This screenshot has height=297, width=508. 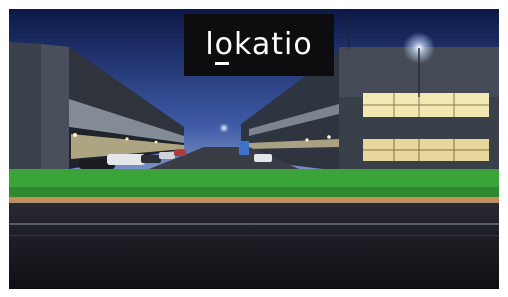 What do you see at coordinates (254, 199) in the screenshot?
I see `light-trail-orange` at bounding box center [254, 199].